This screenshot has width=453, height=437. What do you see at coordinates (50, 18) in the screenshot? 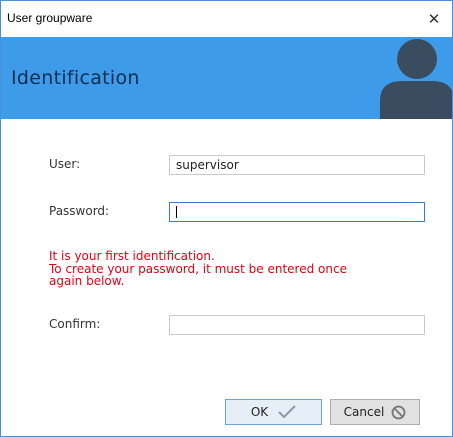
I see `window-title: User groupware` at bounding box center [50, 18].